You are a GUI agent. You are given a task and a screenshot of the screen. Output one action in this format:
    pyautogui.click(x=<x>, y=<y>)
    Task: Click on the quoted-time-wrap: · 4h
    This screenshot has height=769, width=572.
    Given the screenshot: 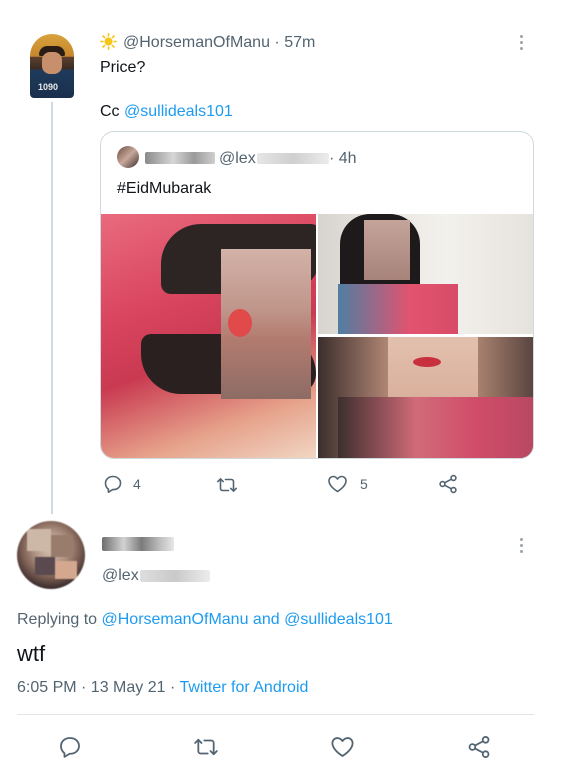 What is the action you would take?
    pyautogui.click(x=343, y=159)
    